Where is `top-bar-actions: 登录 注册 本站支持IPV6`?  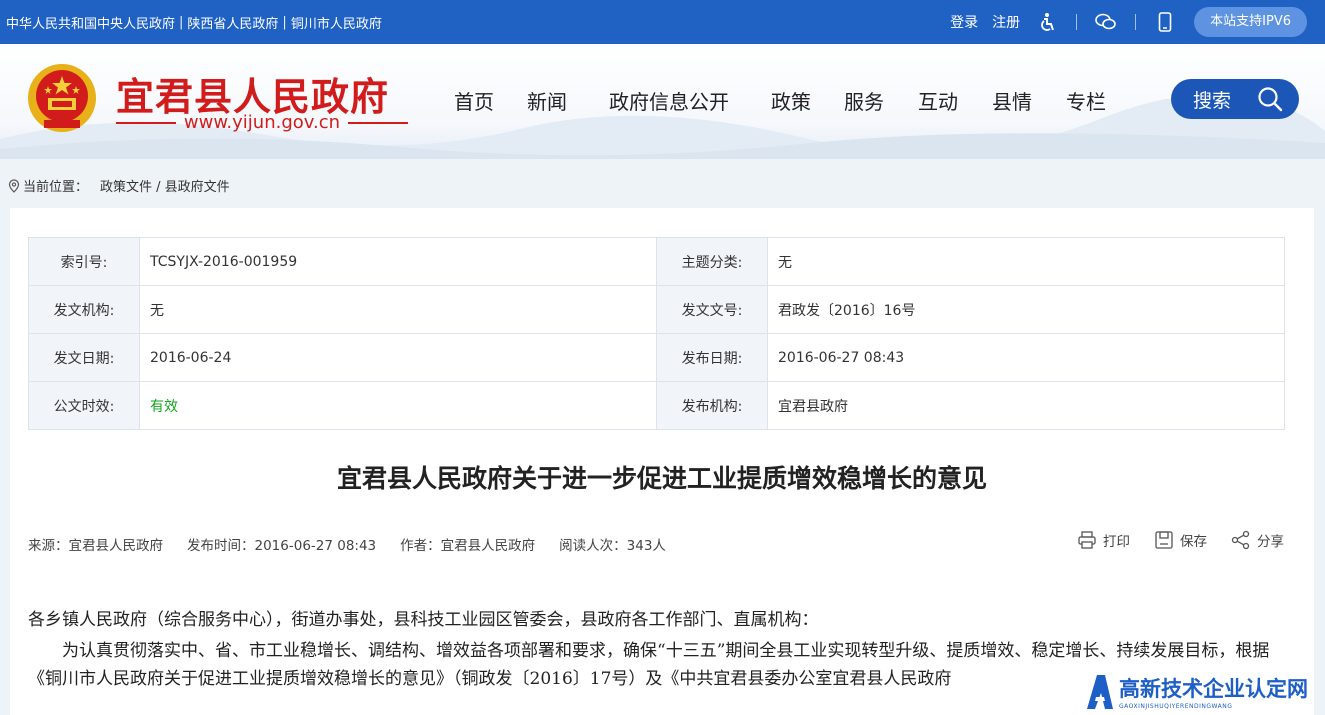 top-bar-actions: 登录 注册 本站支持IPV6 is located at coordinates (1128, 22).